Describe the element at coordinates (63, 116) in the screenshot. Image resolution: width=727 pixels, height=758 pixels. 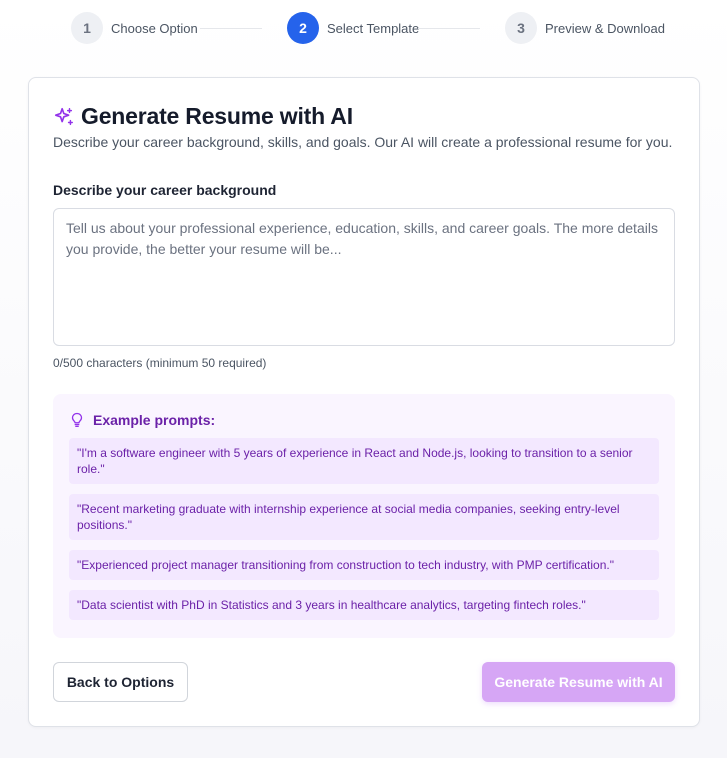
I see `sparkles-icon` at that location.